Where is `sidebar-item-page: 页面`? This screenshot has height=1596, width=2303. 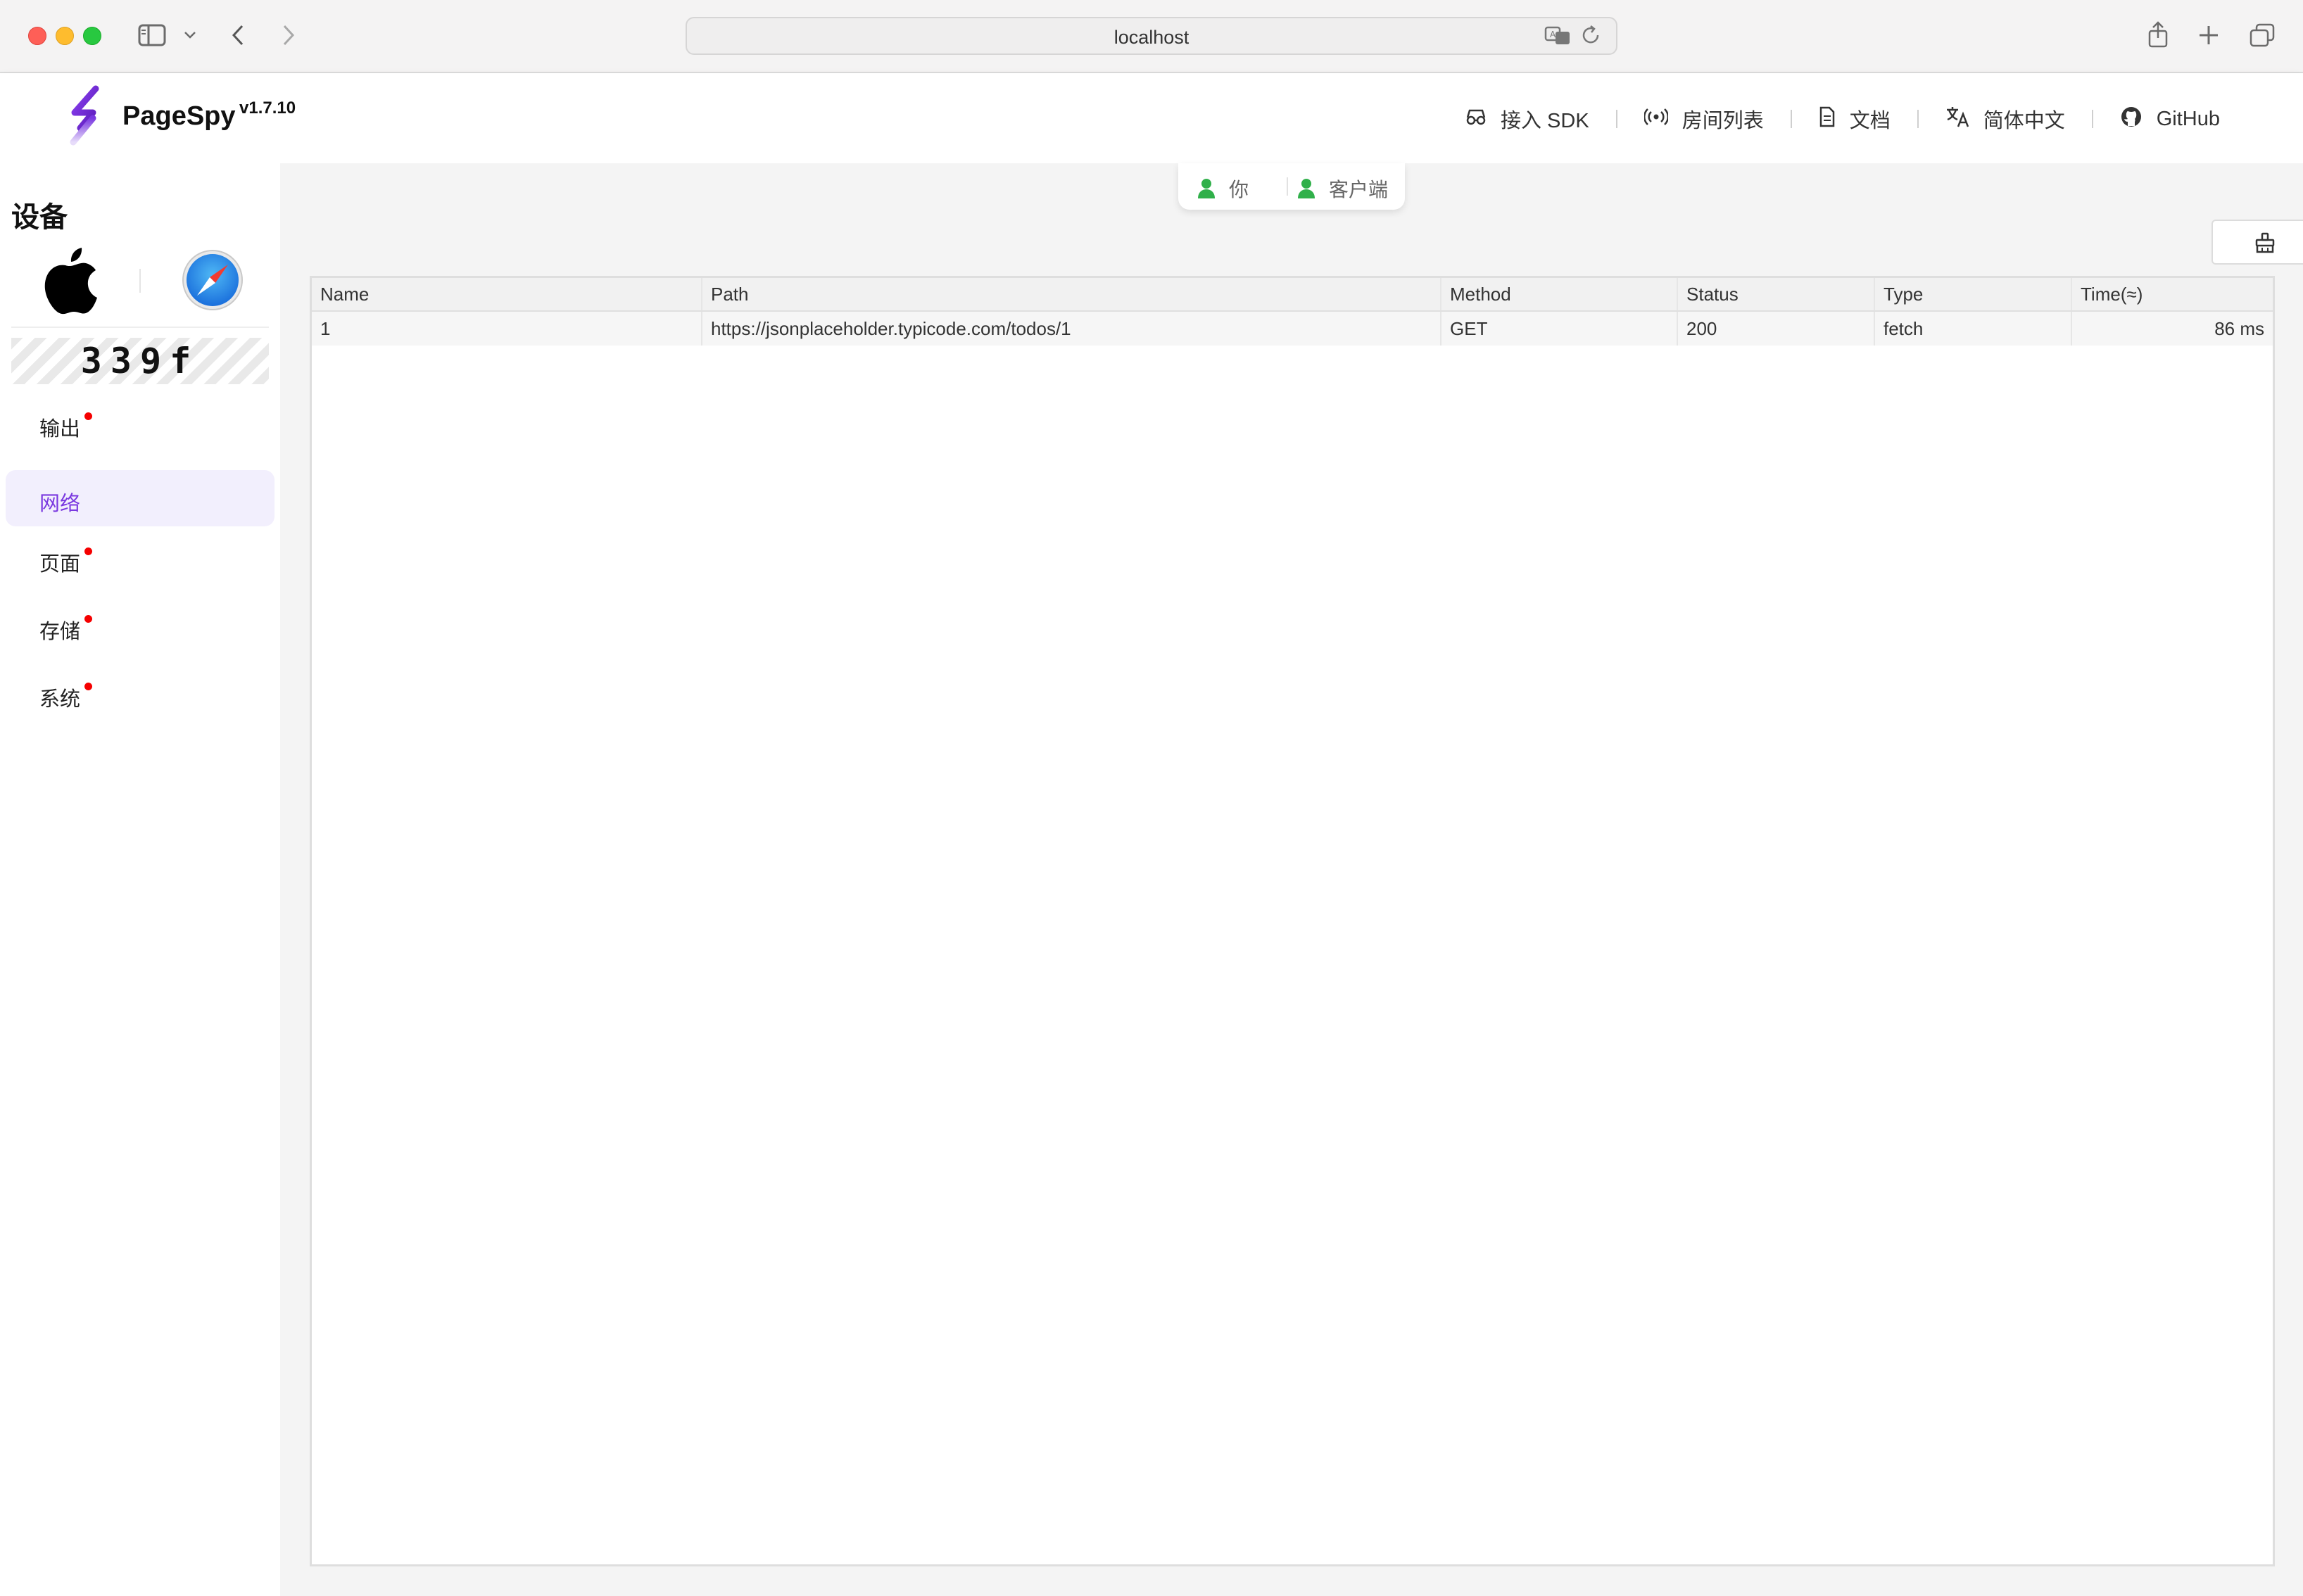
sidebar-item-page: 页面 is located at coordinates (140, 559).